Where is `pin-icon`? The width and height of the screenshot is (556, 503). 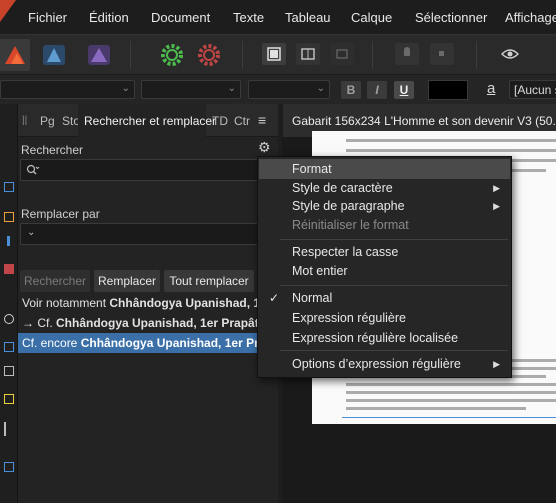 pin-icon is located at coordinates (407, 51).